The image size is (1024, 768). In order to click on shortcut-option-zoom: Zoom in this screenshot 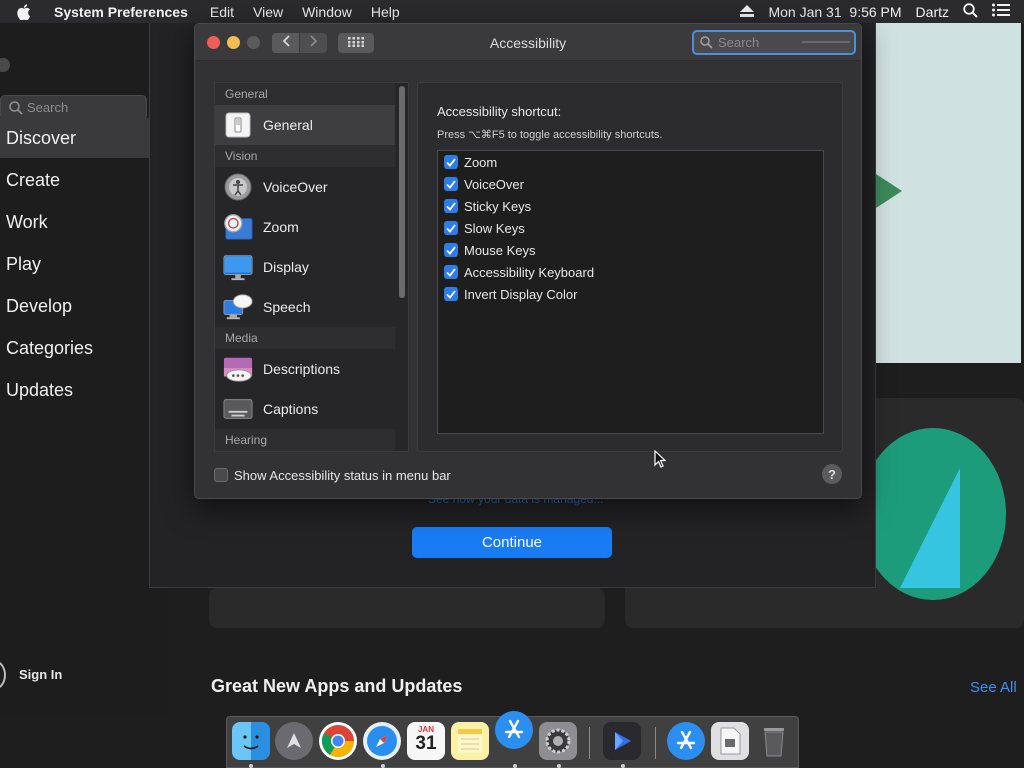, I will do `click(470, 162)`.